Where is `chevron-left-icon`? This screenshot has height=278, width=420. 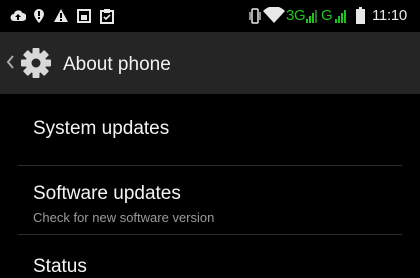 chevron-left-icon is located at coordinates (10, 62).